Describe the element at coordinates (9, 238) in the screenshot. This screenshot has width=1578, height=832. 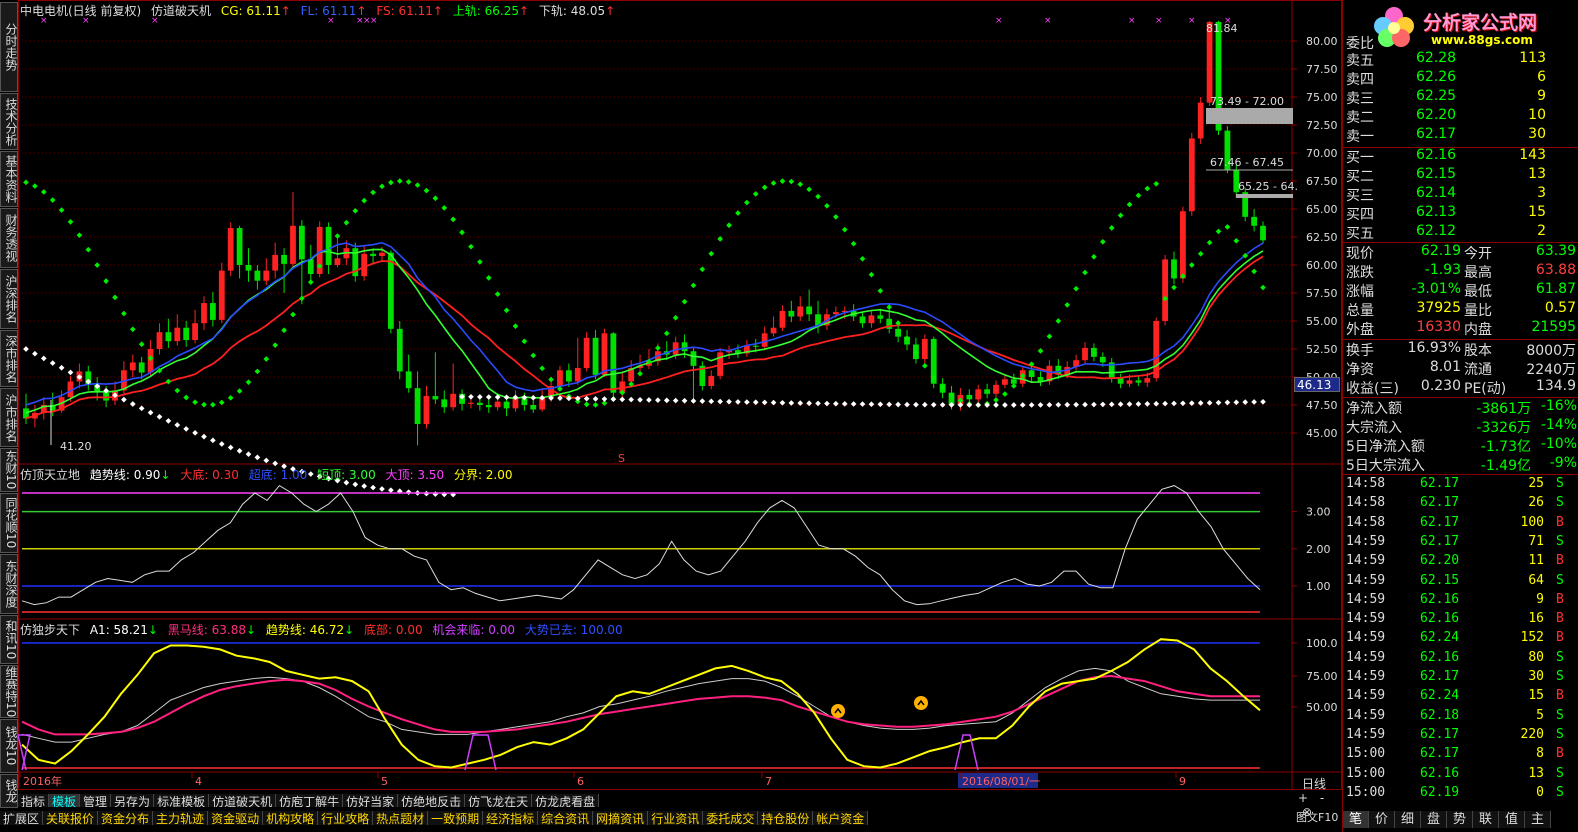
I see `left-tab-3: 财务透视` at that location.